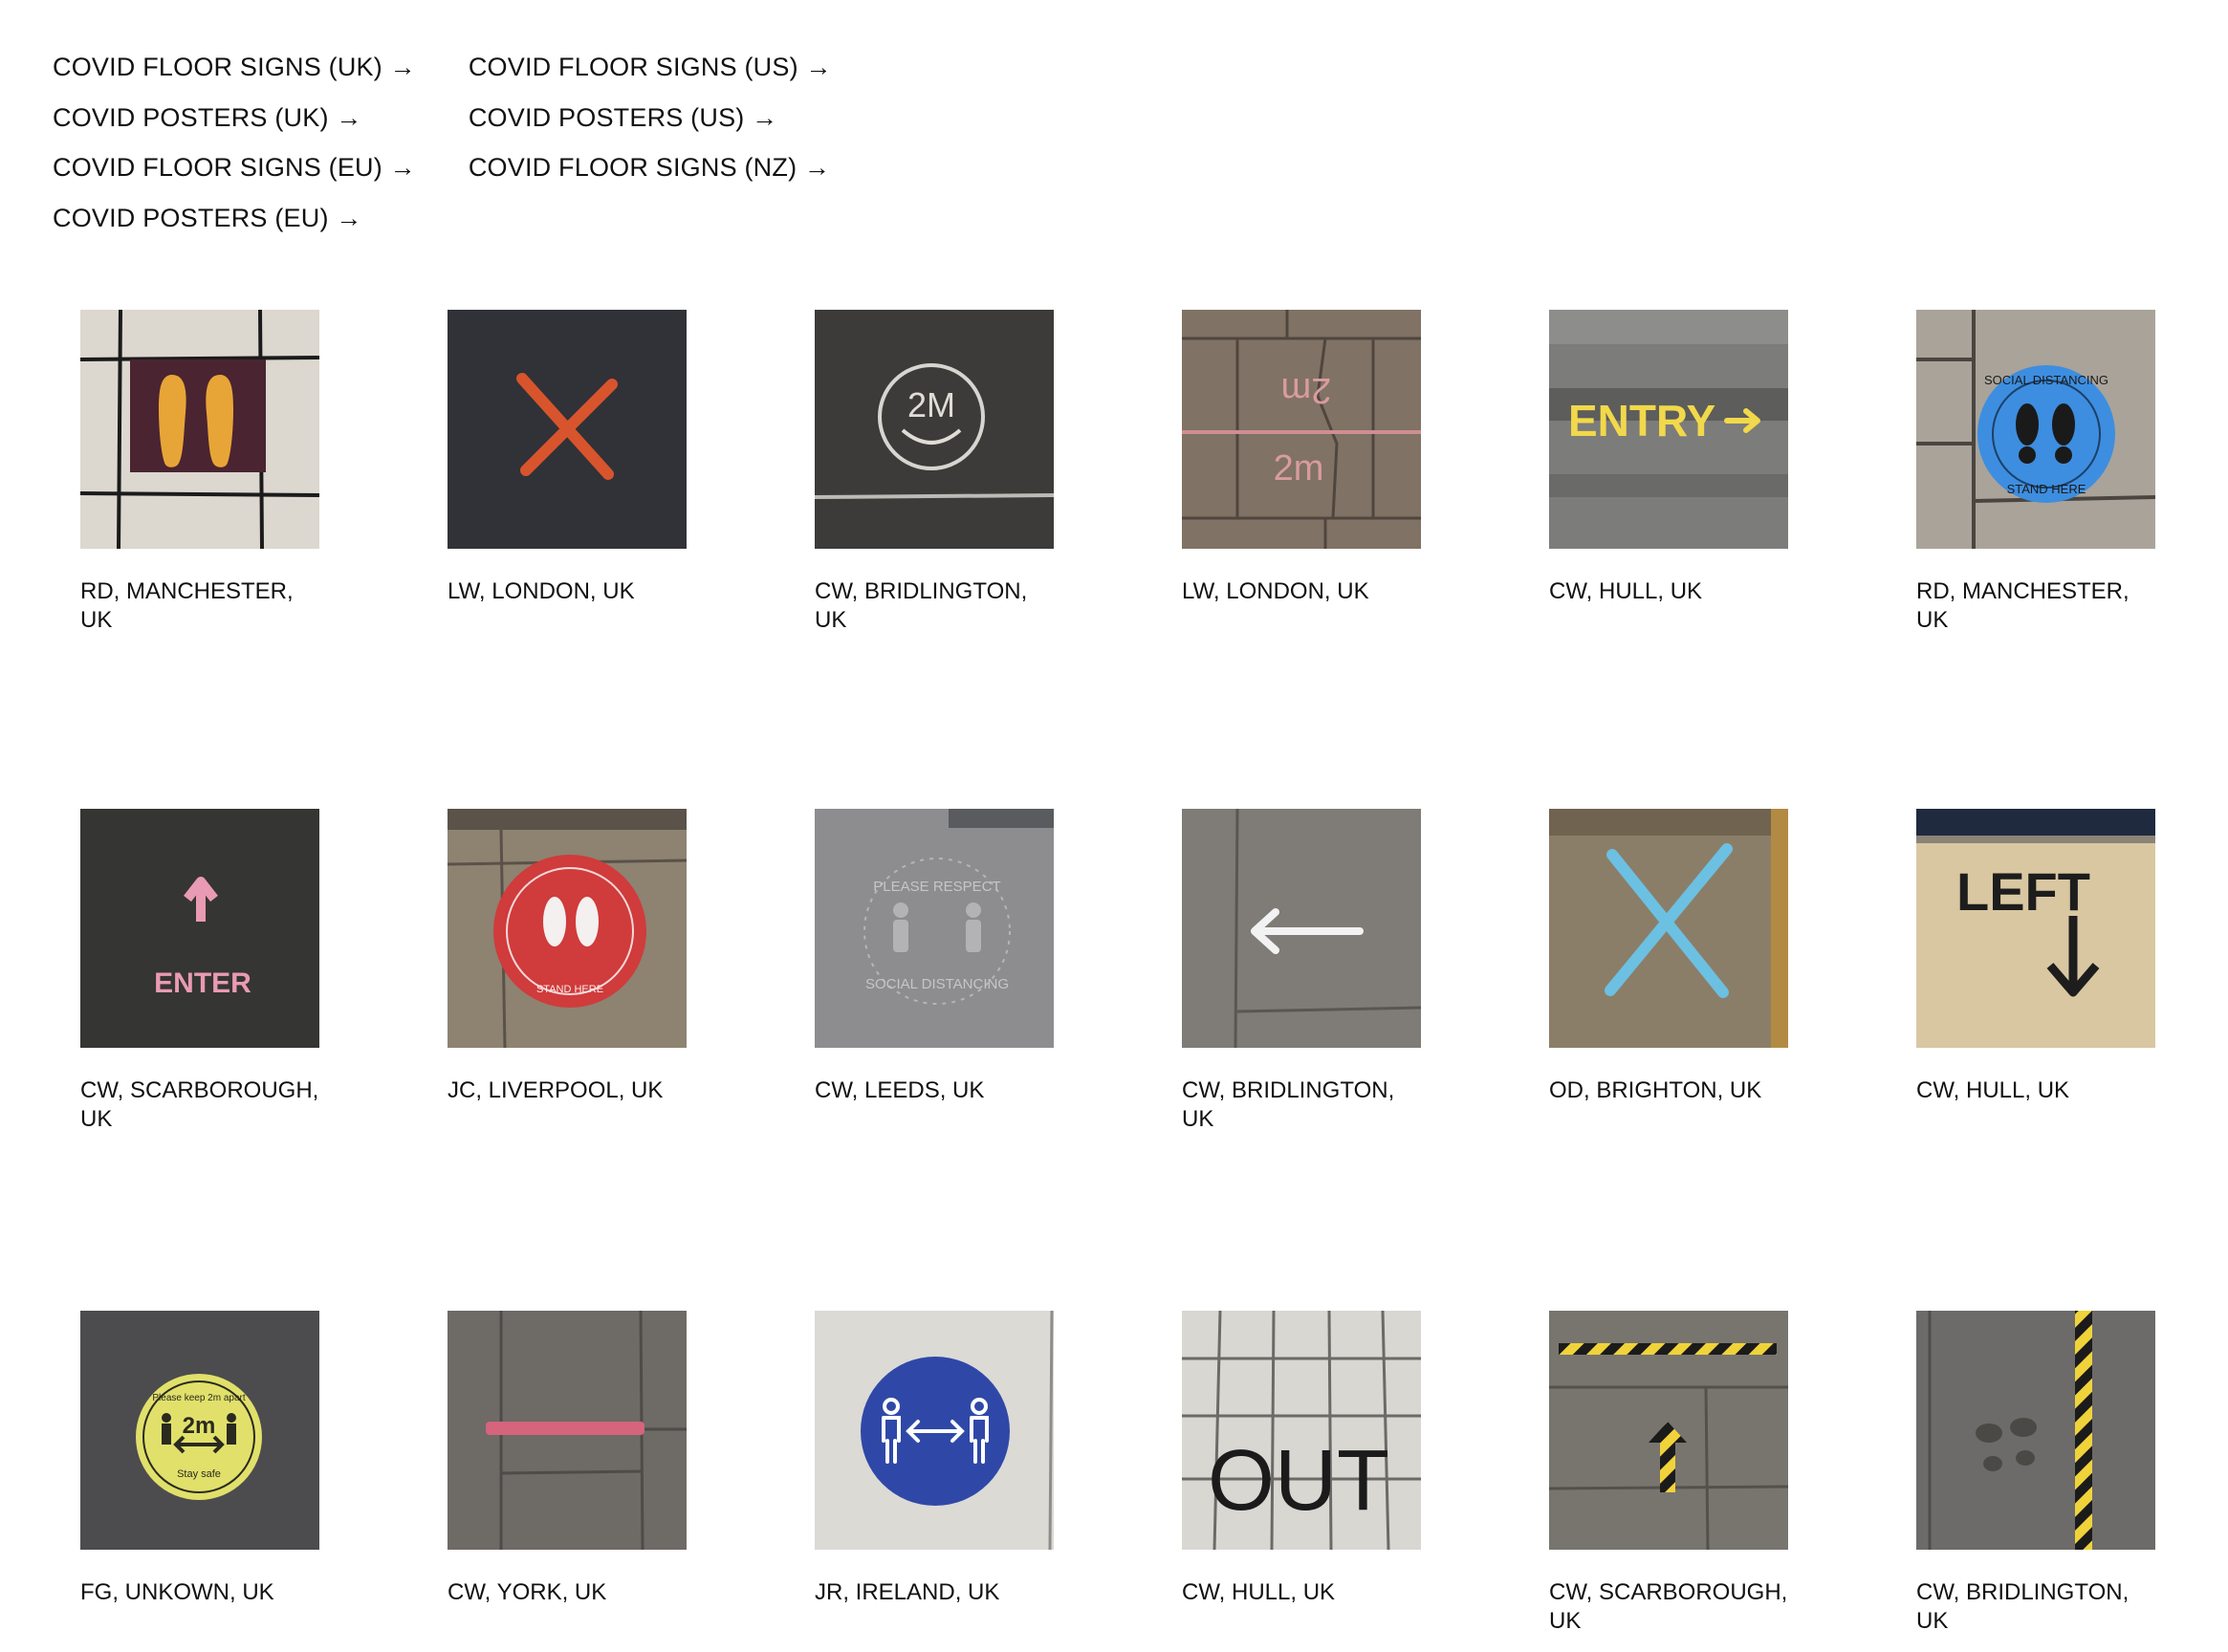  Describe the element at coordinates (650, 167) in the screenshot. I see `nav-link-covid-floor-signs-nz: COVID FLOOR SIGNS (NZ) →` at that location.